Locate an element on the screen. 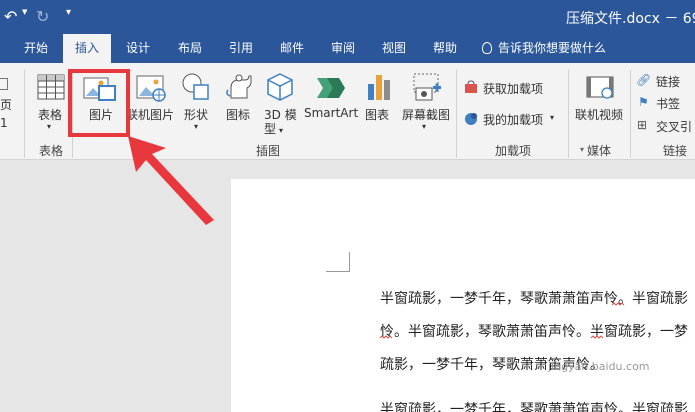 This screenshot has height=412, width=695. screenshot-label: 屏幕截图 is located at coordinates (426, 115).